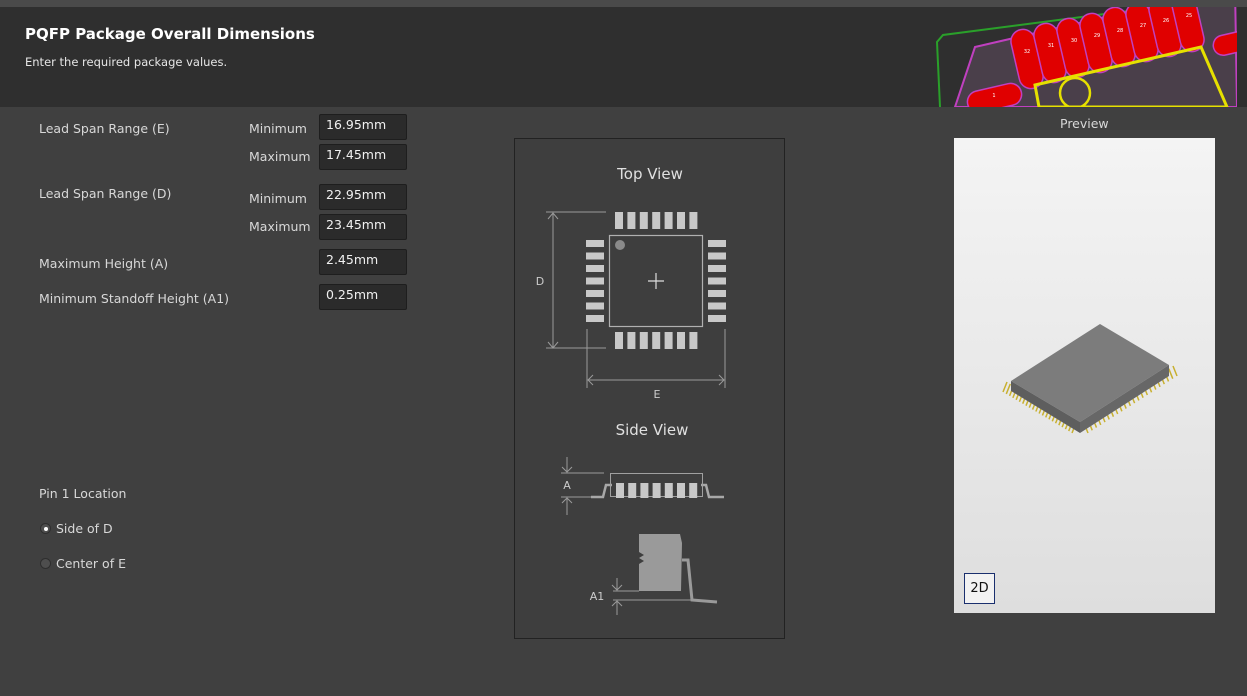 The image size is (1247, 696). What do you see at coordinates (656, 281) in the screenshot?
I see `center-cross-icon` at bounding box center [656, 281].